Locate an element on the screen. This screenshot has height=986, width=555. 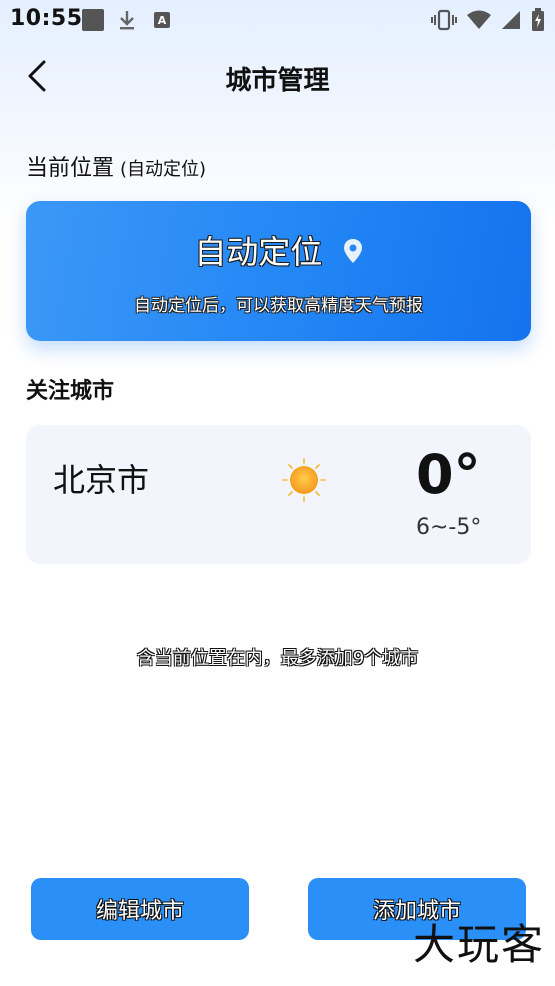
header: 城市管理 is located at coordinates (277, 76).